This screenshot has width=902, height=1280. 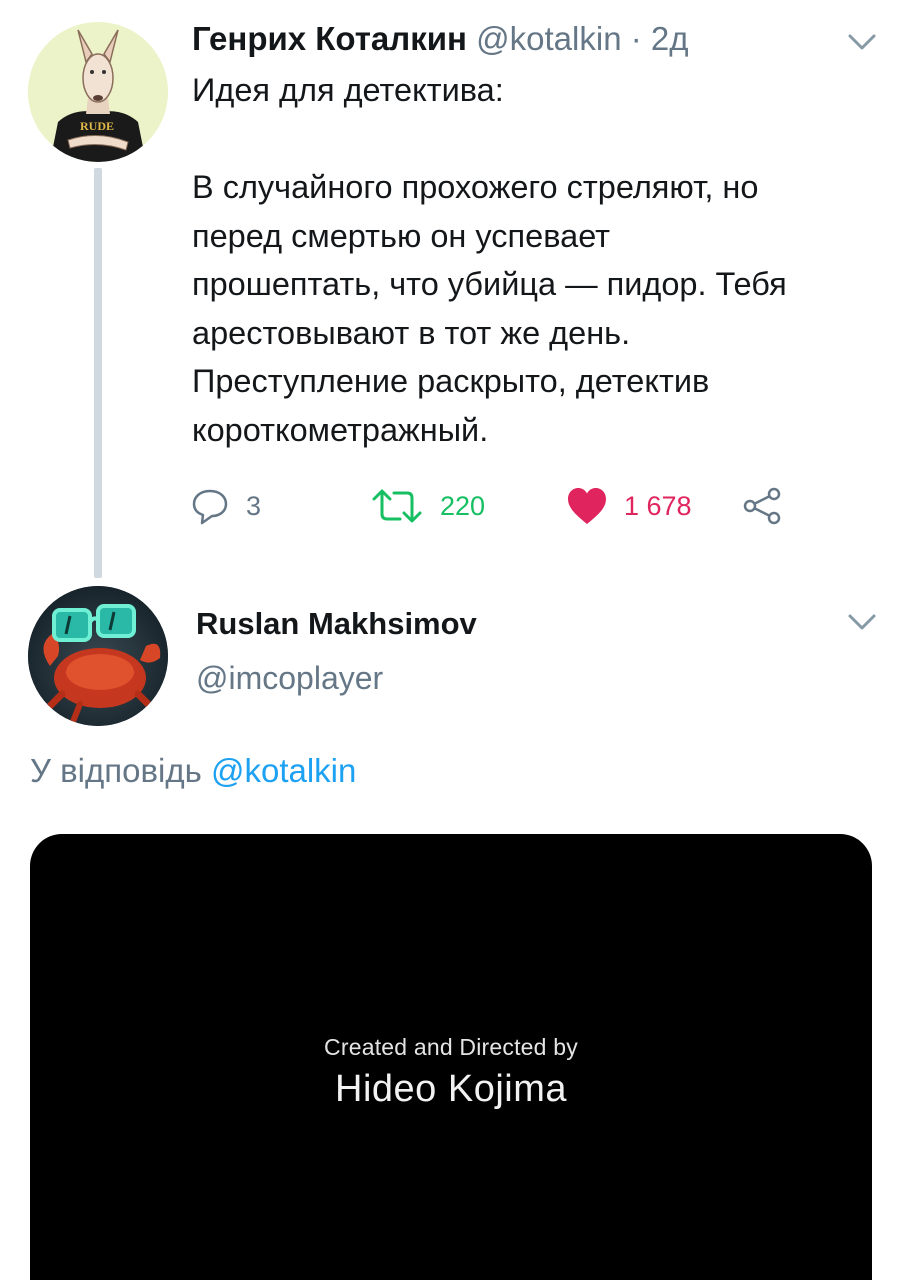 I want to click on reply-button: 3, so click(x=225, y=506).